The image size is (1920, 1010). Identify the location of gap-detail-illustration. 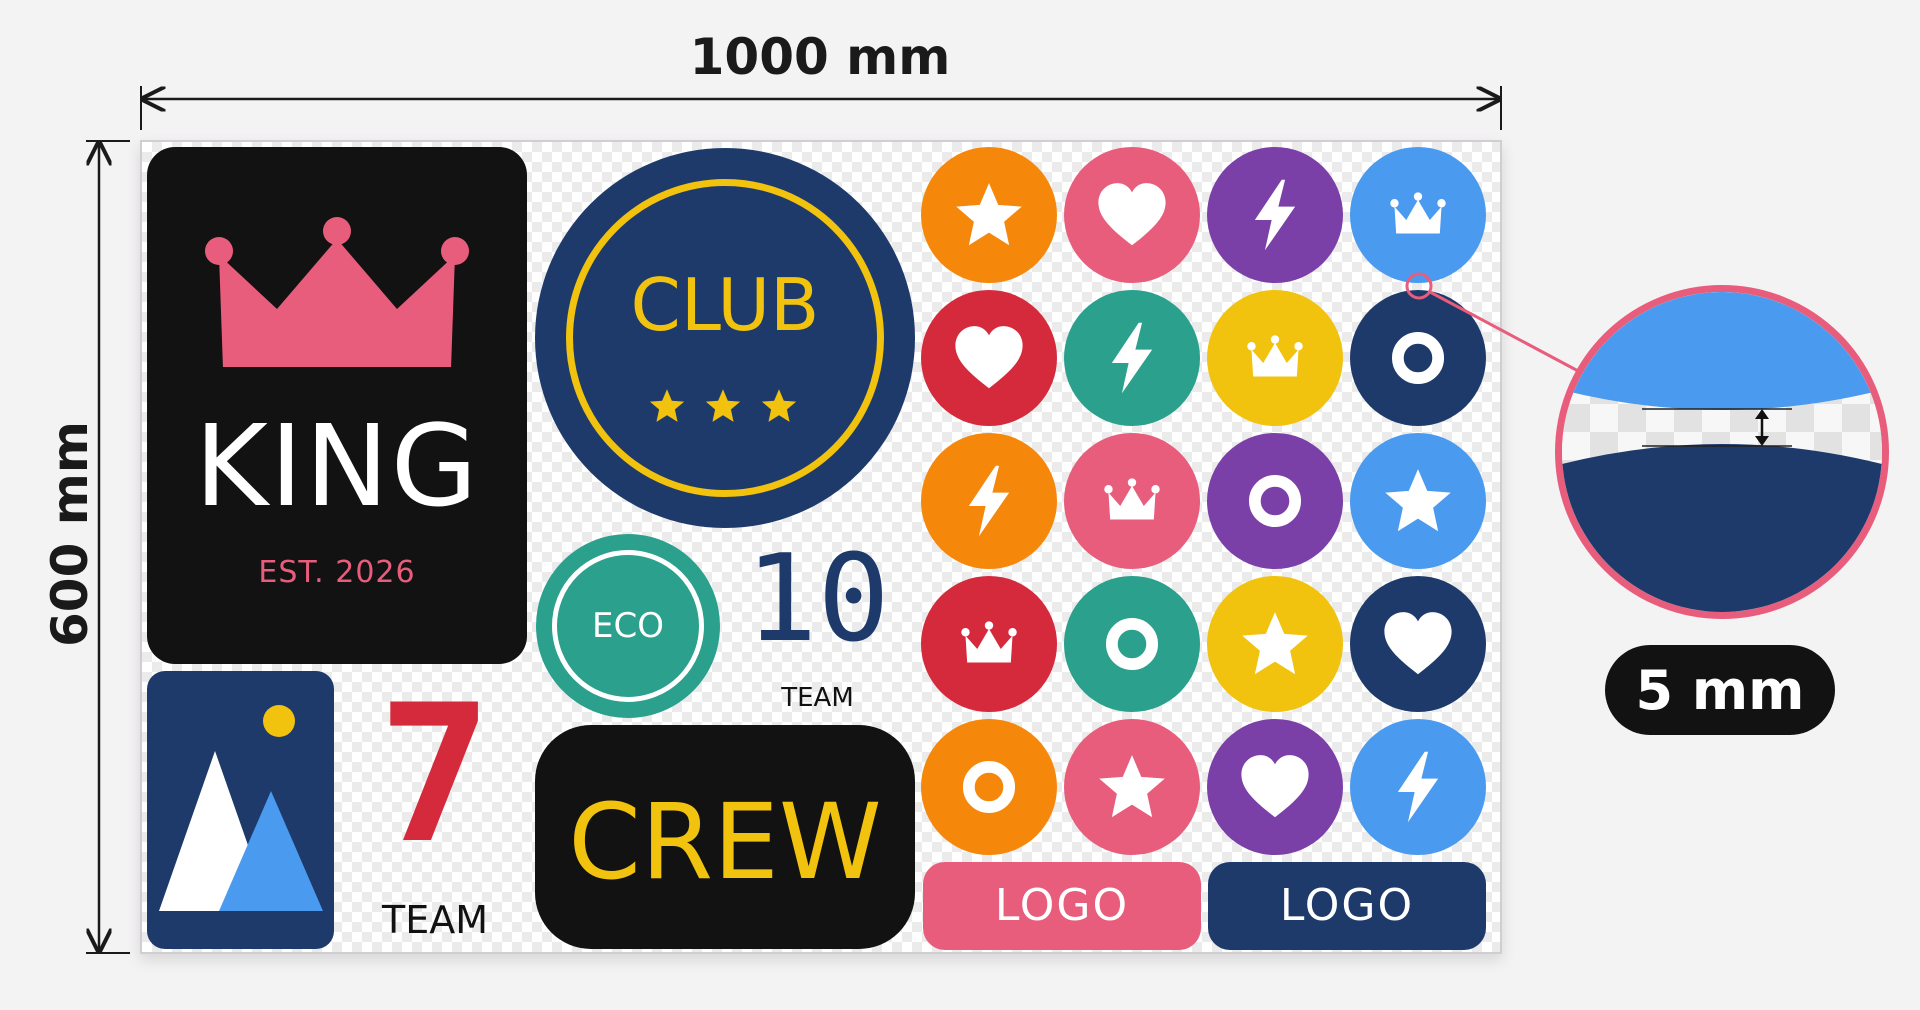
(1722, 452).